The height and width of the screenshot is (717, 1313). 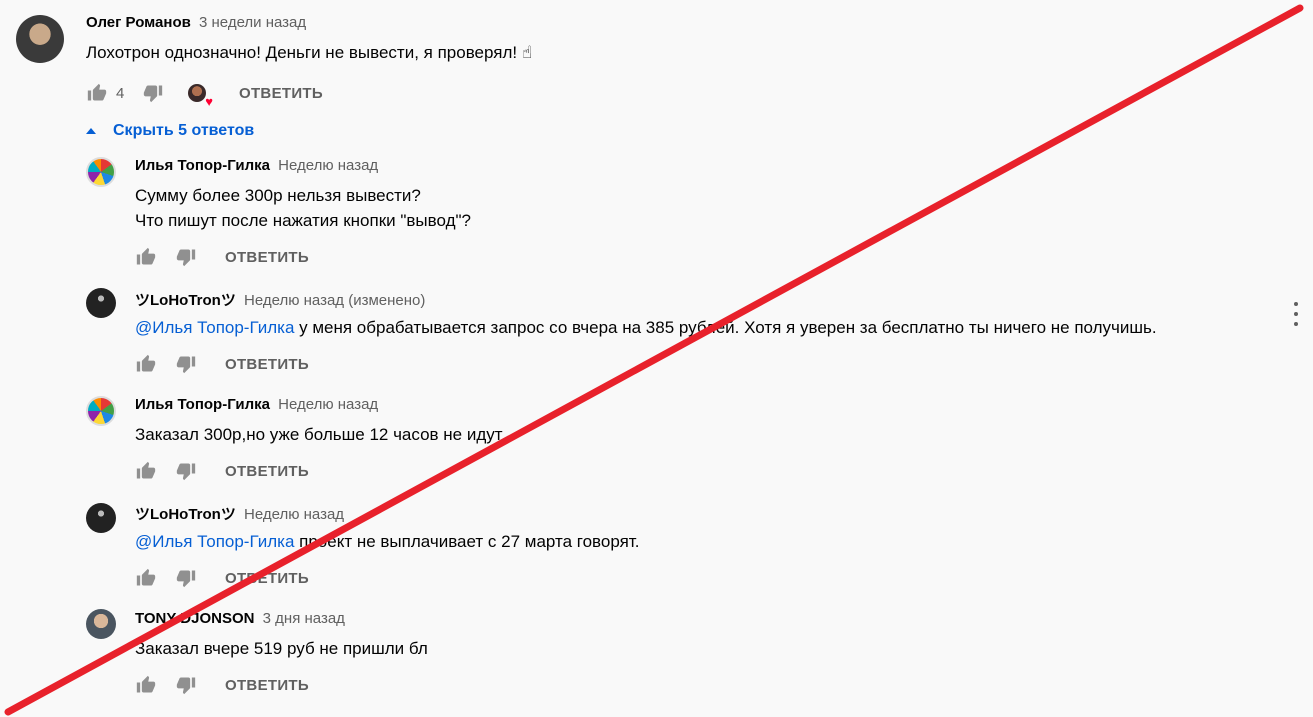 I want to click on comment-header: Олег Романов 3 недели назад, so click(x=196, y=22).